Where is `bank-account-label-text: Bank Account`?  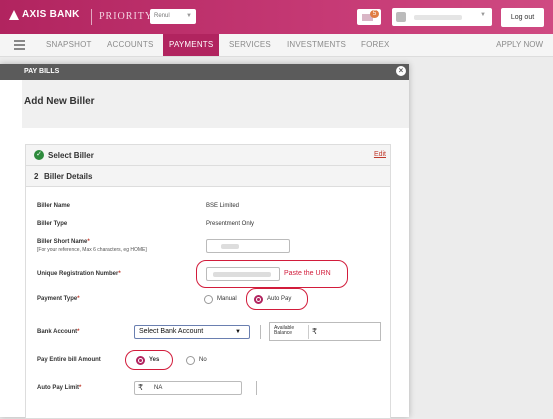
bank-account-label-text: Bank Account is located at coordinates (57, 332).